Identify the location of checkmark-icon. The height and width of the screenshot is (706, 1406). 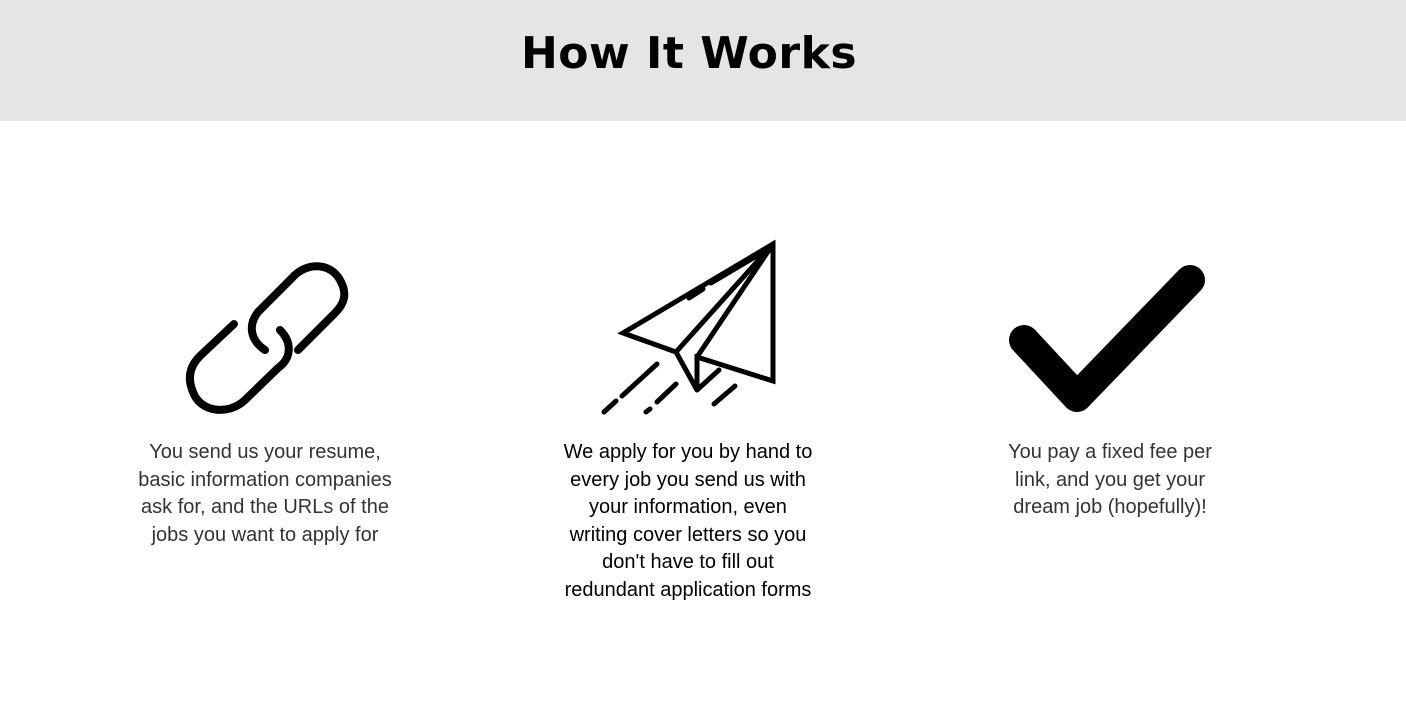
(1107, 338).